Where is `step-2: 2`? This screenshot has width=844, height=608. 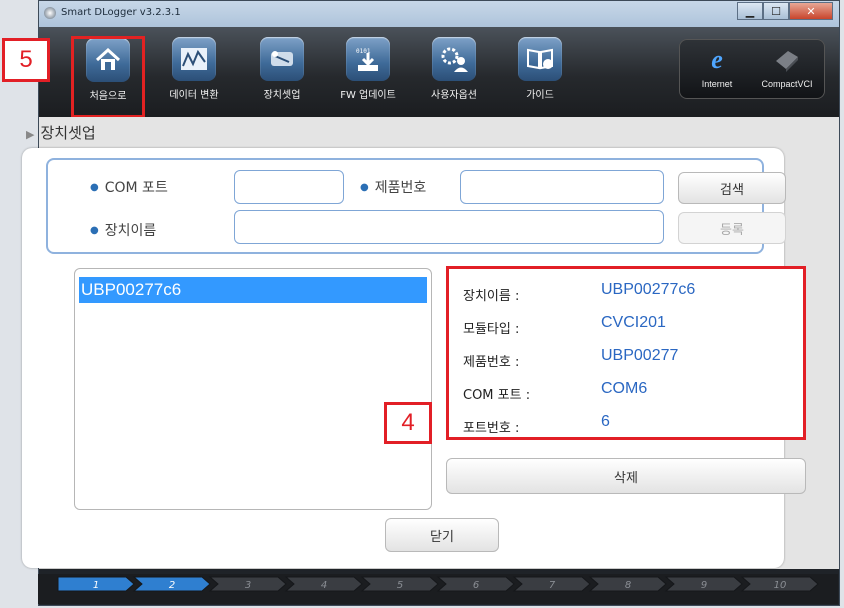 step-2: 2 is located at coordinates (171, 584).